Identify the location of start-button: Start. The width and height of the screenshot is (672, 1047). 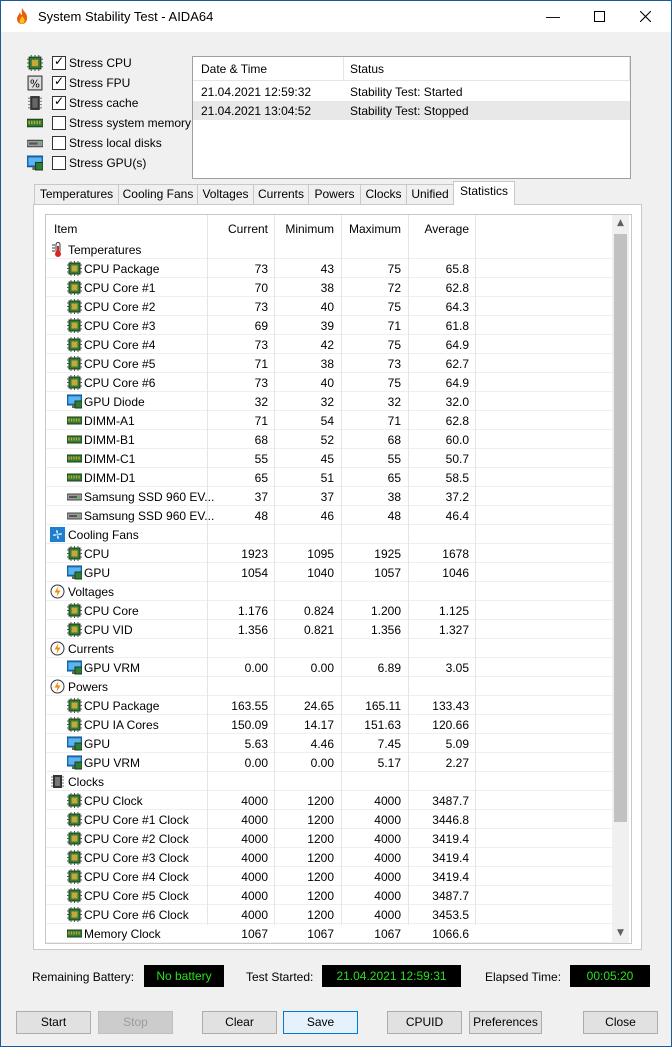
(53, 1022).